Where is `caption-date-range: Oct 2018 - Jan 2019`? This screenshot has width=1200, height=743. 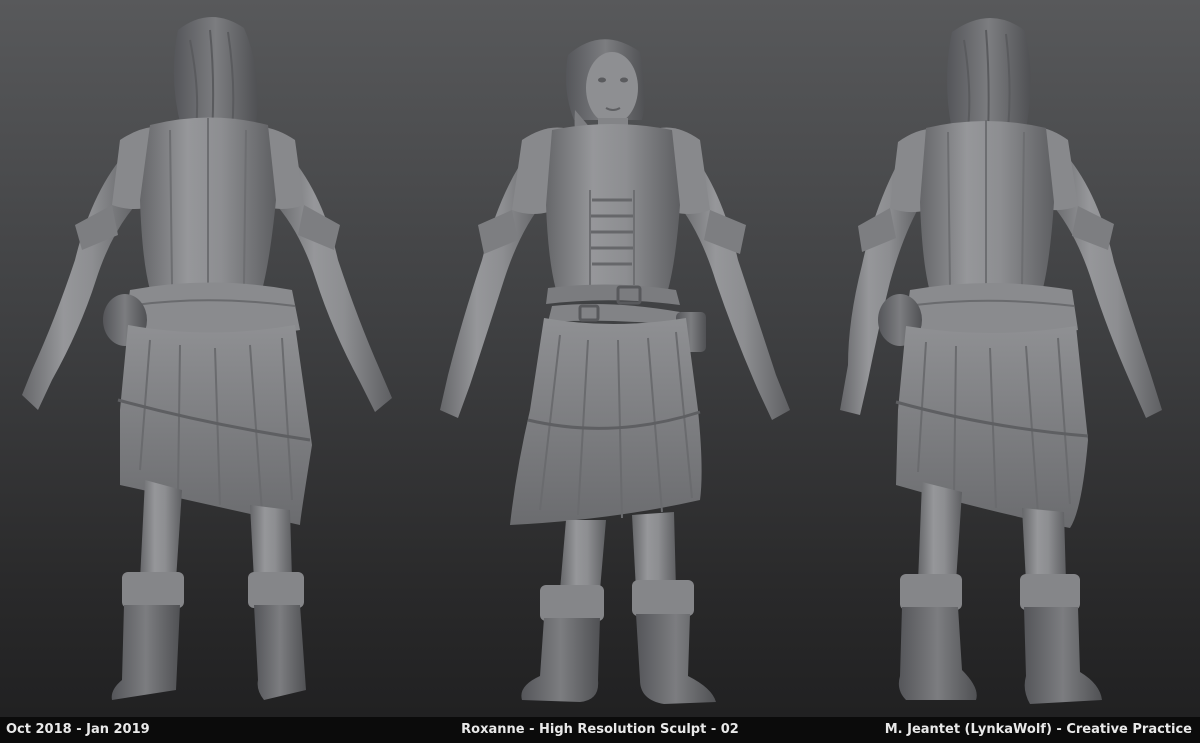
caption-date-range: Oct 2018 - Jan 2019 is located at coordinates (78, 729).